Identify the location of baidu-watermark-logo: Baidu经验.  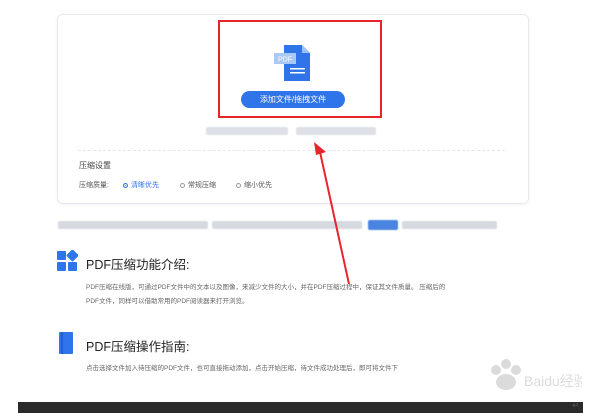
(536, 374).